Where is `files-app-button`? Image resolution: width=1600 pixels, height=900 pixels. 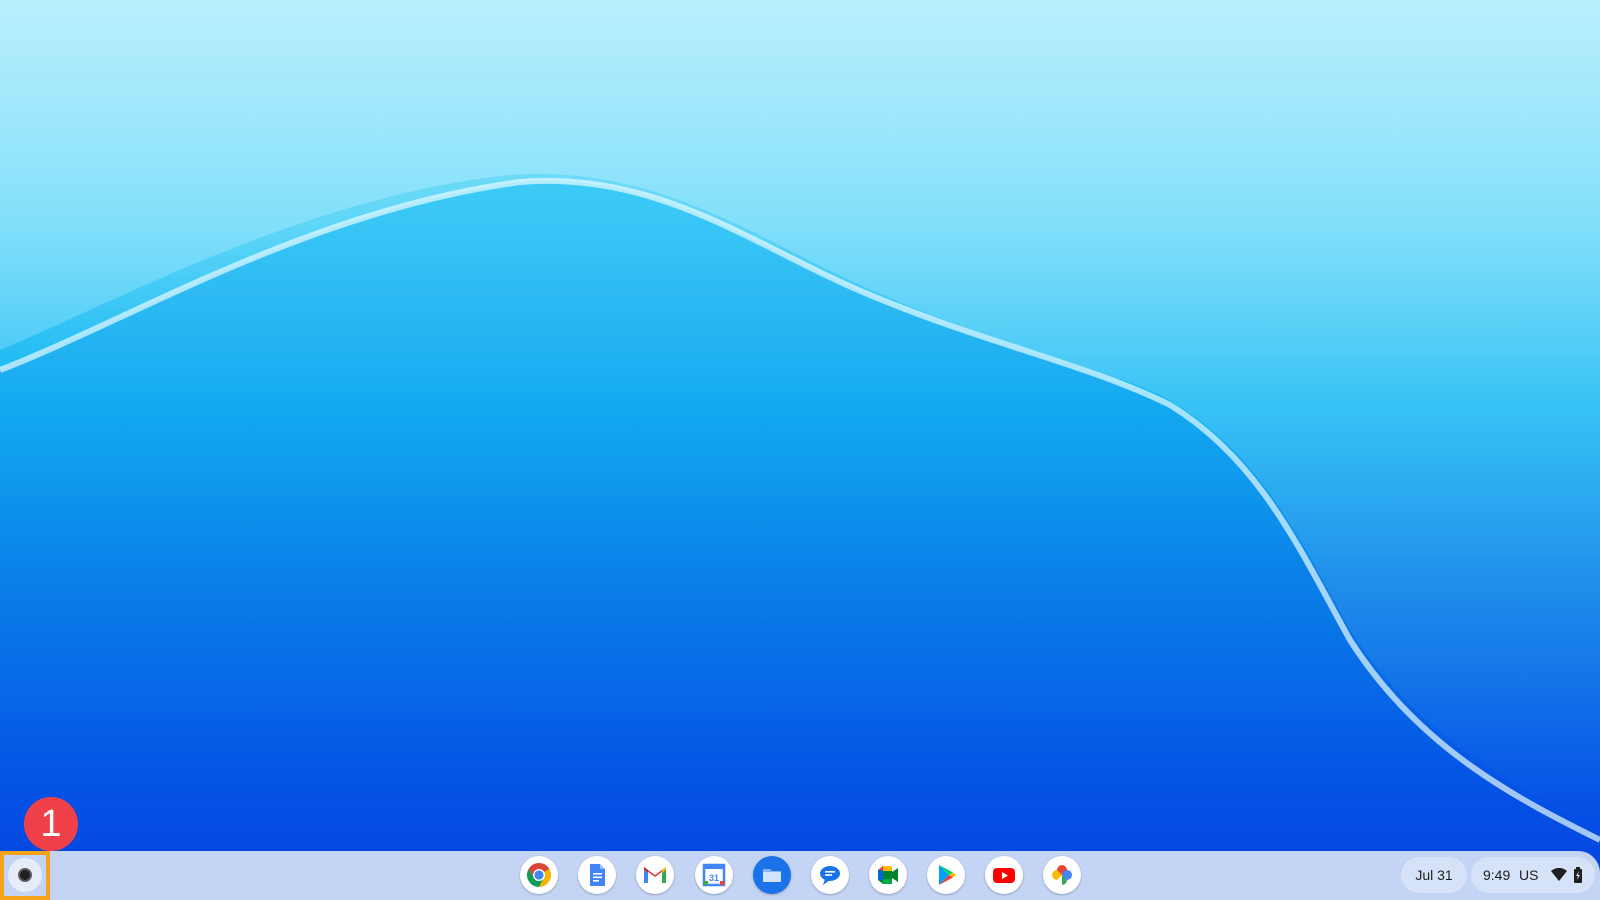
files-app-button is located at coordinates (772, 875).